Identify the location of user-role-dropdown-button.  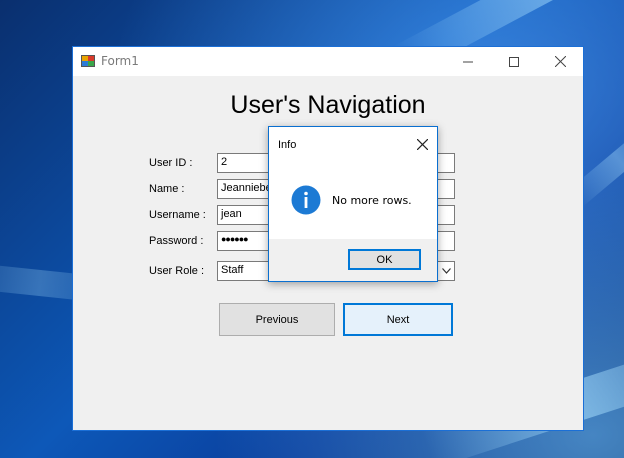
(446, 271).